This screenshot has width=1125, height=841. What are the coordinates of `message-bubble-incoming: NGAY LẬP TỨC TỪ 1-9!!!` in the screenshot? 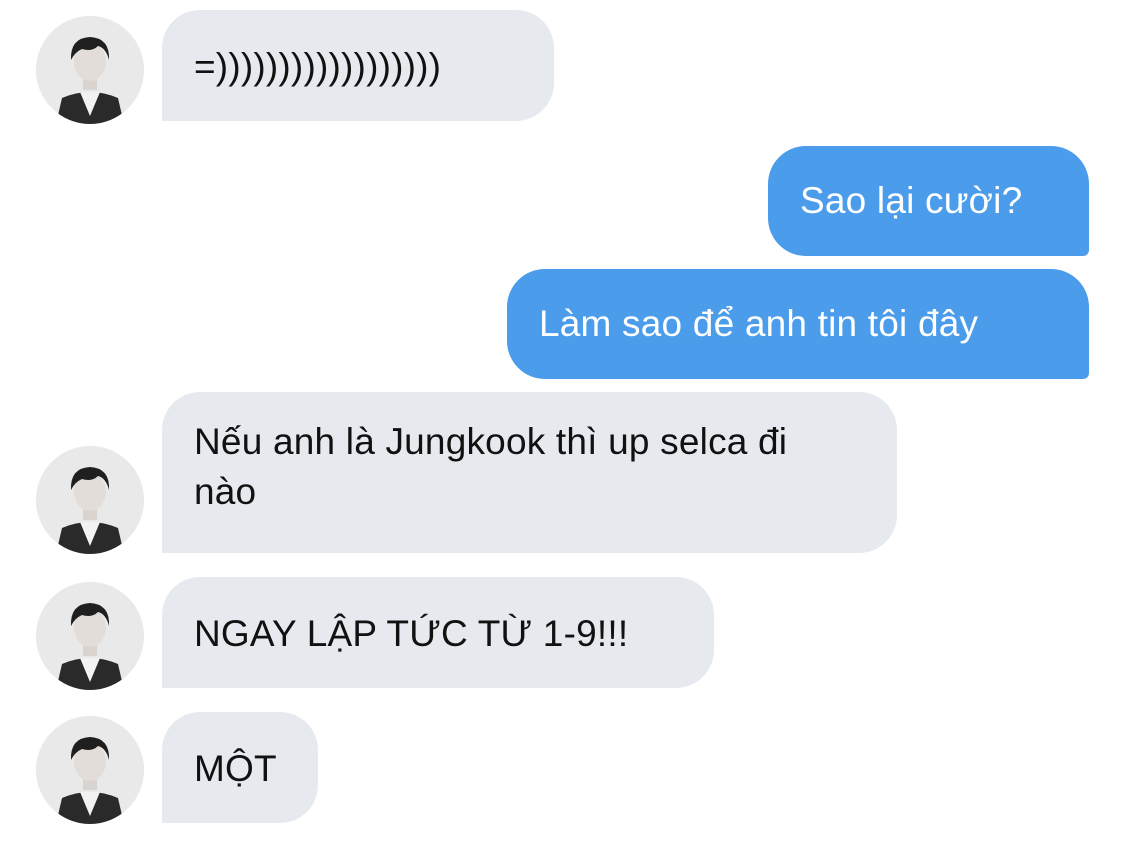 It's located at (438, 632).